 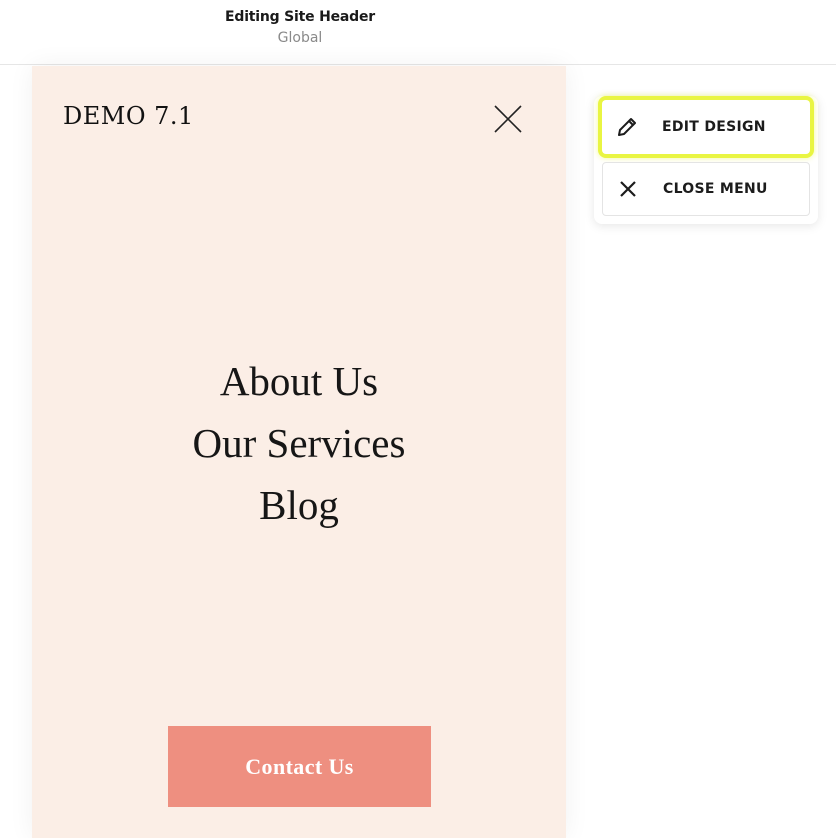 What do you see at coordinates (706, 160) in the screenshot?
I see `header-action-panel: EDIT DESIGN CLOSE MENU` at bounding box center [706, 160].